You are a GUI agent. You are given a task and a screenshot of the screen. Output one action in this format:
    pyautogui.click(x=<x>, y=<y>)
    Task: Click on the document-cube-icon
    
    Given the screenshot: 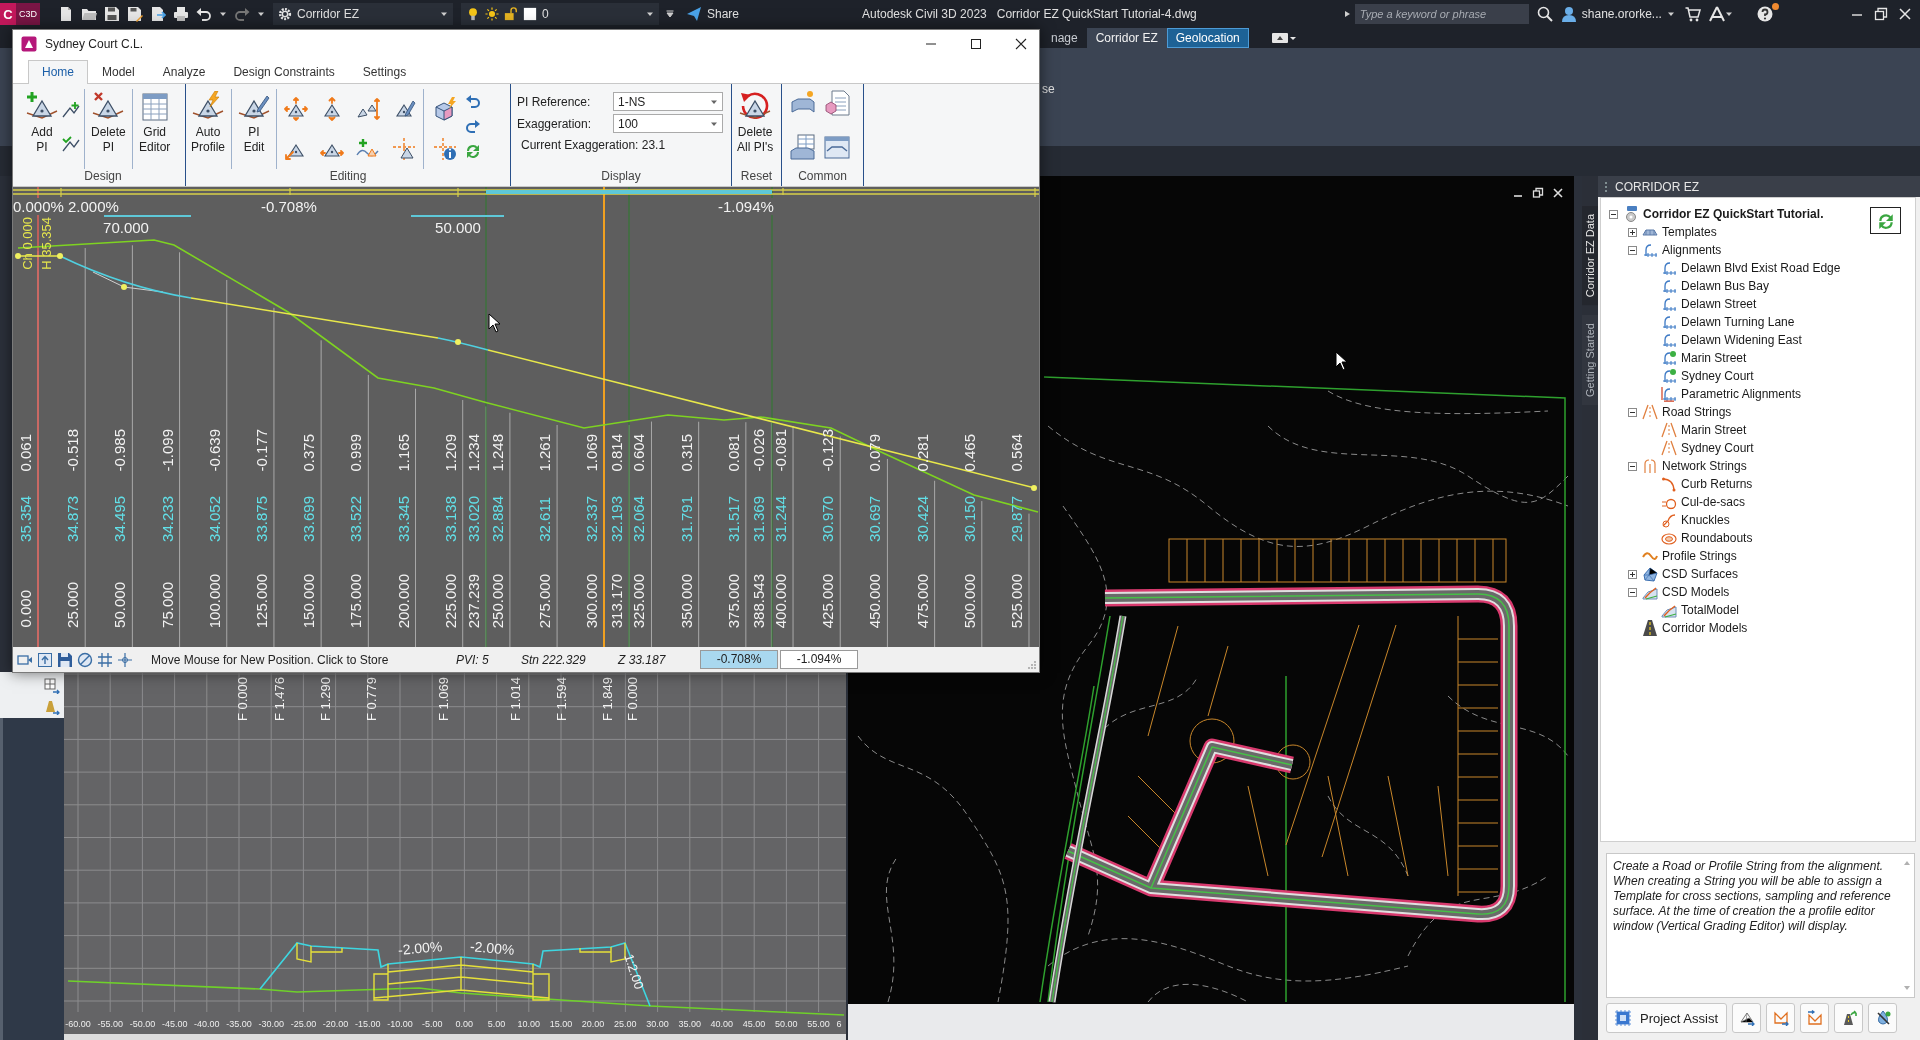 What is the action you would take?
    pyautogui.click(x=837, y=103)
    